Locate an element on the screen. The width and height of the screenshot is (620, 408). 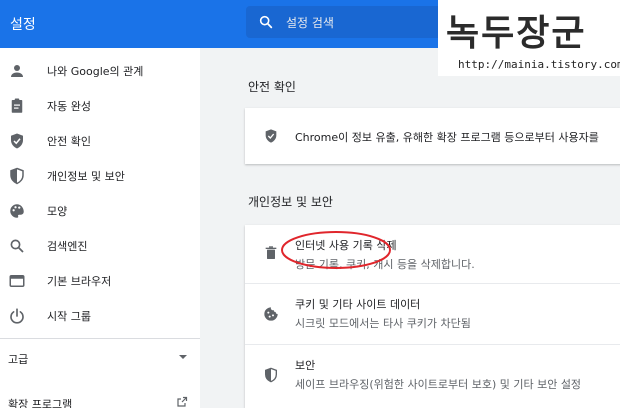
safety-check-card: Chrome이 정보 유출, 유해한 확장 프로그램 등으로부터 사용자를 is located at coordinates (432, 136).